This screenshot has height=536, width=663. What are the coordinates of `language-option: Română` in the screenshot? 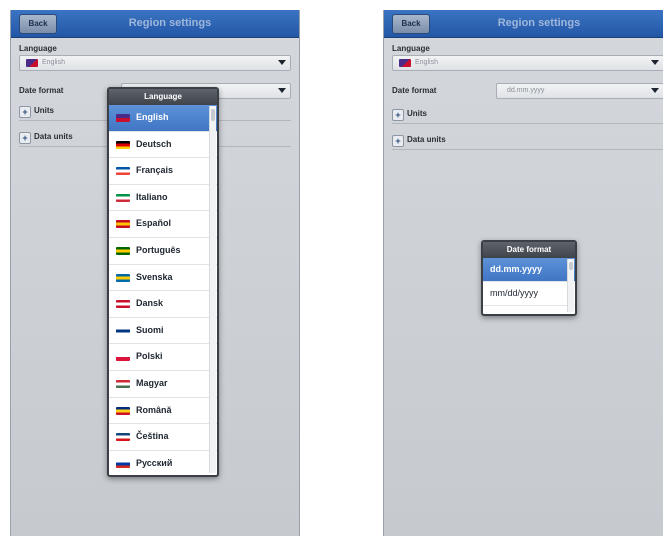 It's located at (163, 411).